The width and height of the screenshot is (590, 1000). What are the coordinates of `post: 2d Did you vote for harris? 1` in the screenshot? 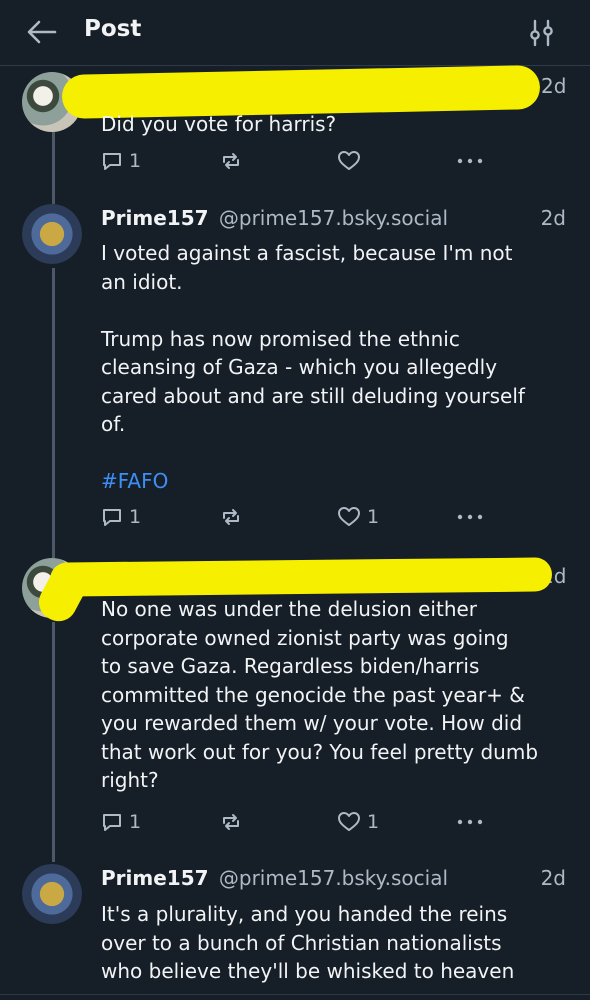 It's located at (295, 125).